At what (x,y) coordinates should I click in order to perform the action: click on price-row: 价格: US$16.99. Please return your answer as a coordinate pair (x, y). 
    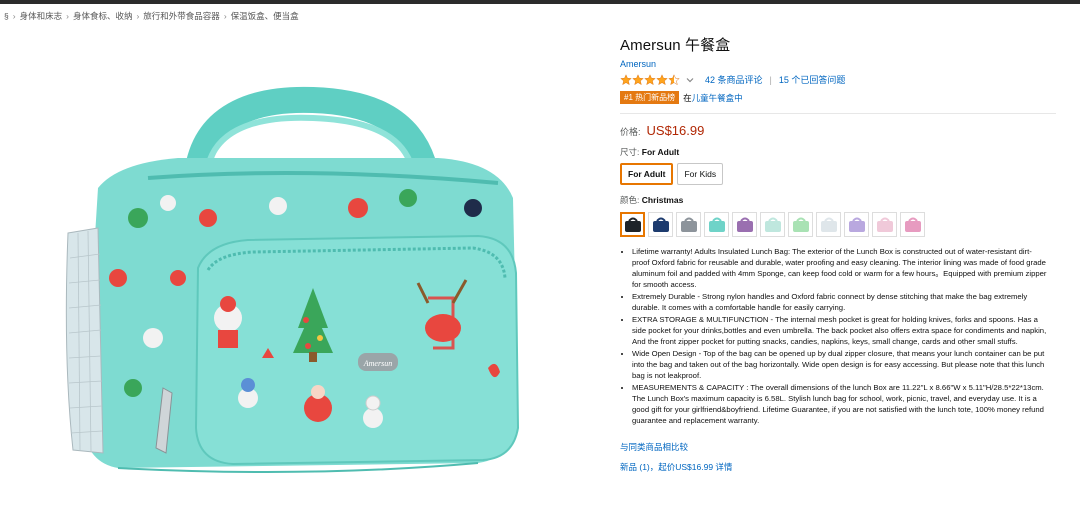
    Looking at the image, I should click on (840, 130).